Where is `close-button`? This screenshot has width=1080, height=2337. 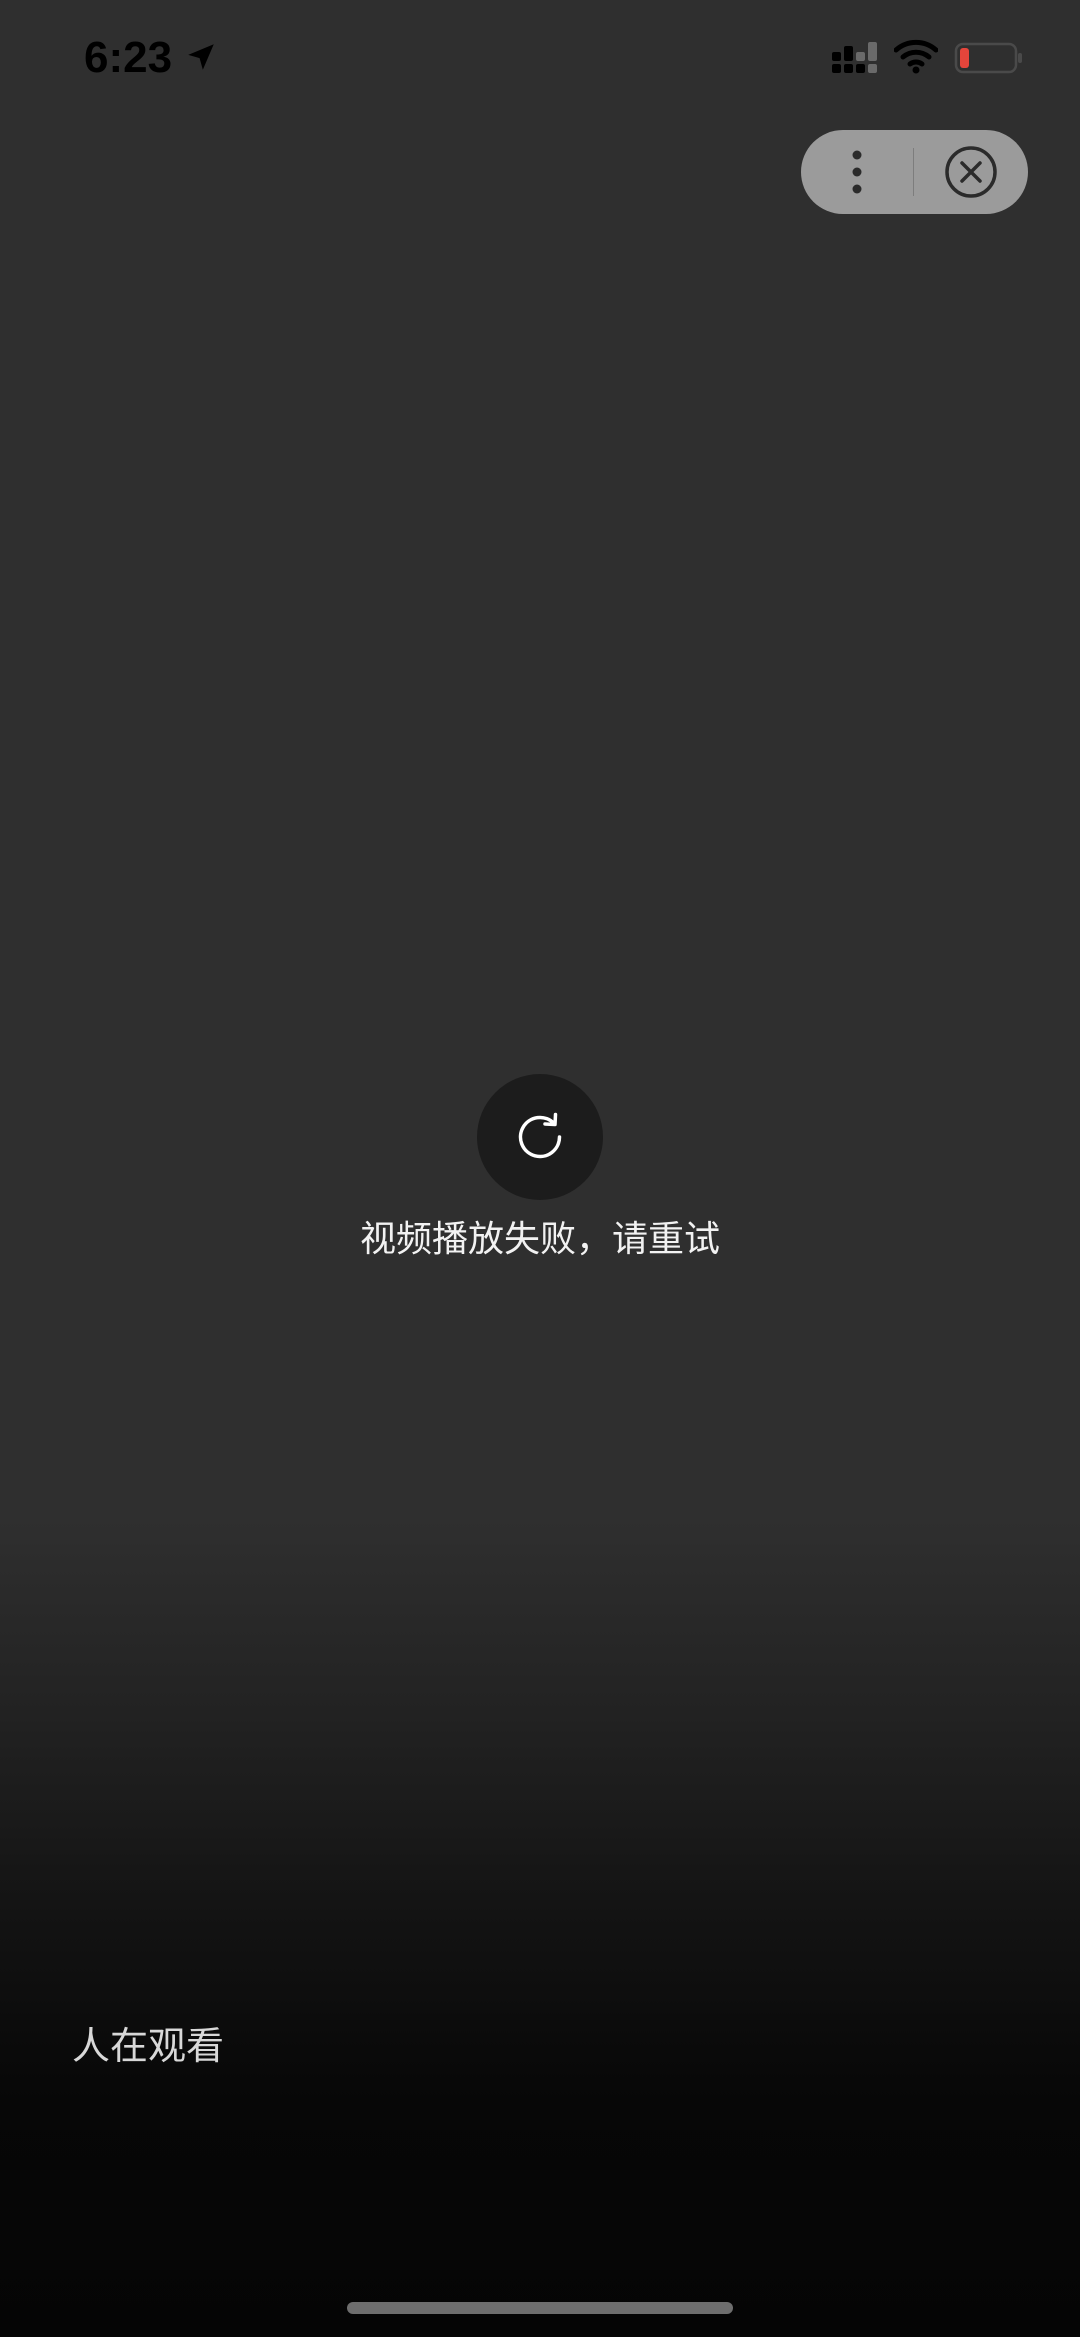 close-button is located at coordinates (971, 172).